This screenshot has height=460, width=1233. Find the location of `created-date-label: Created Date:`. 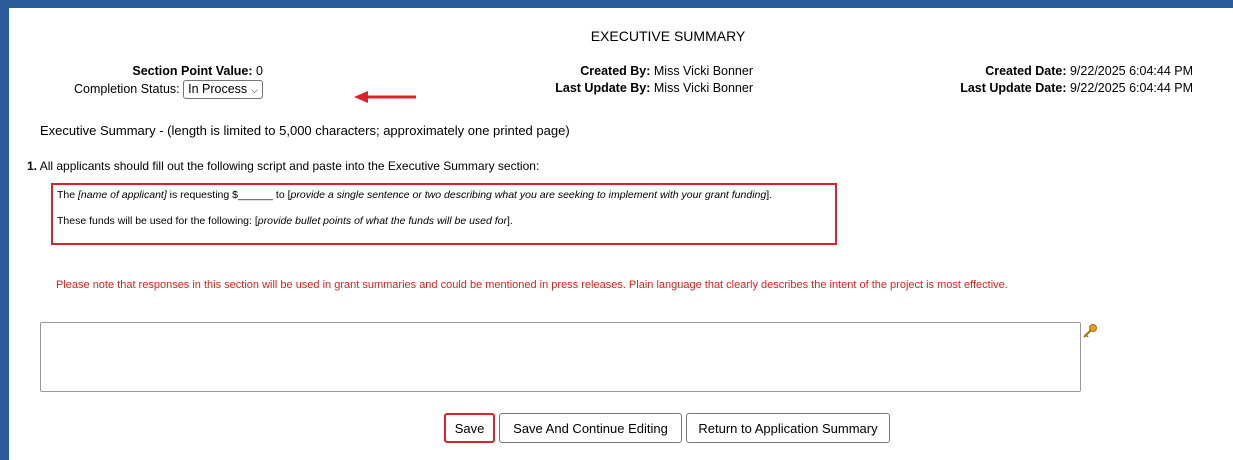

created-date-label: Created Date: is located at coordinates (1026, 71).